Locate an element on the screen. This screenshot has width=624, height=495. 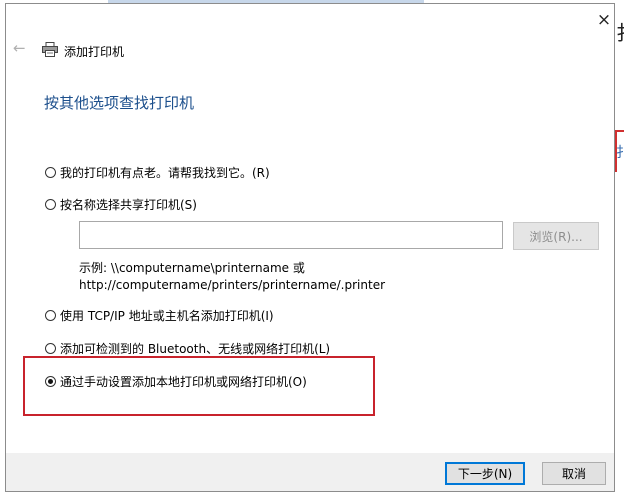
radio-tcpip-printer is located at coordinates (50, 315).